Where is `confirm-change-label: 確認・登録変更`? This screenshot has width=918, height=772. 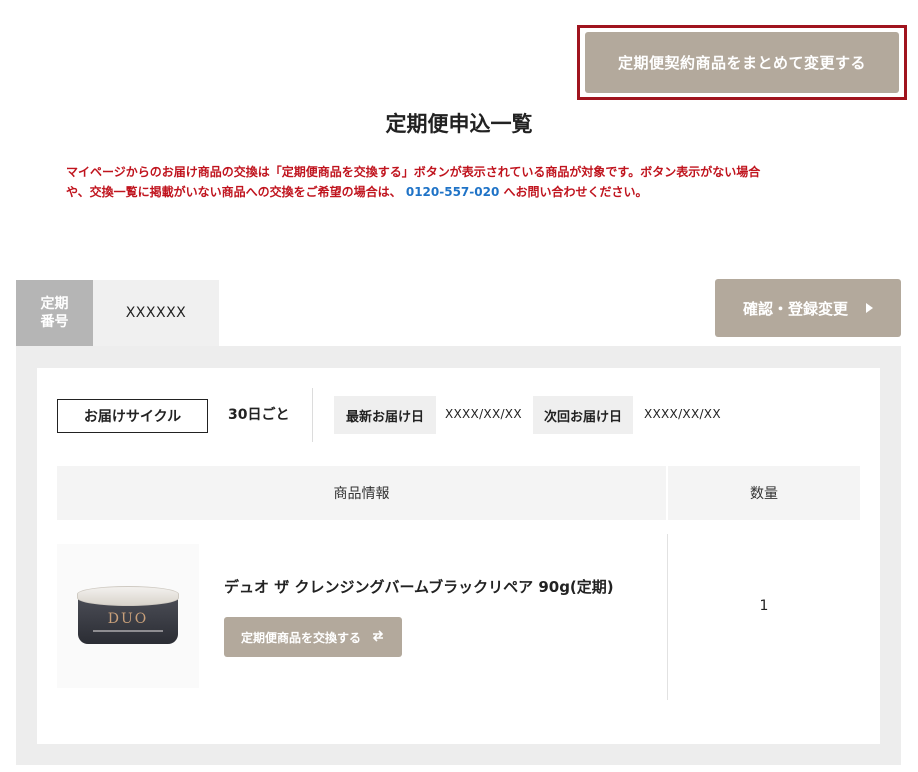 confirm-change-label: 確認・登録変更 is located at coordinates (795, 308).